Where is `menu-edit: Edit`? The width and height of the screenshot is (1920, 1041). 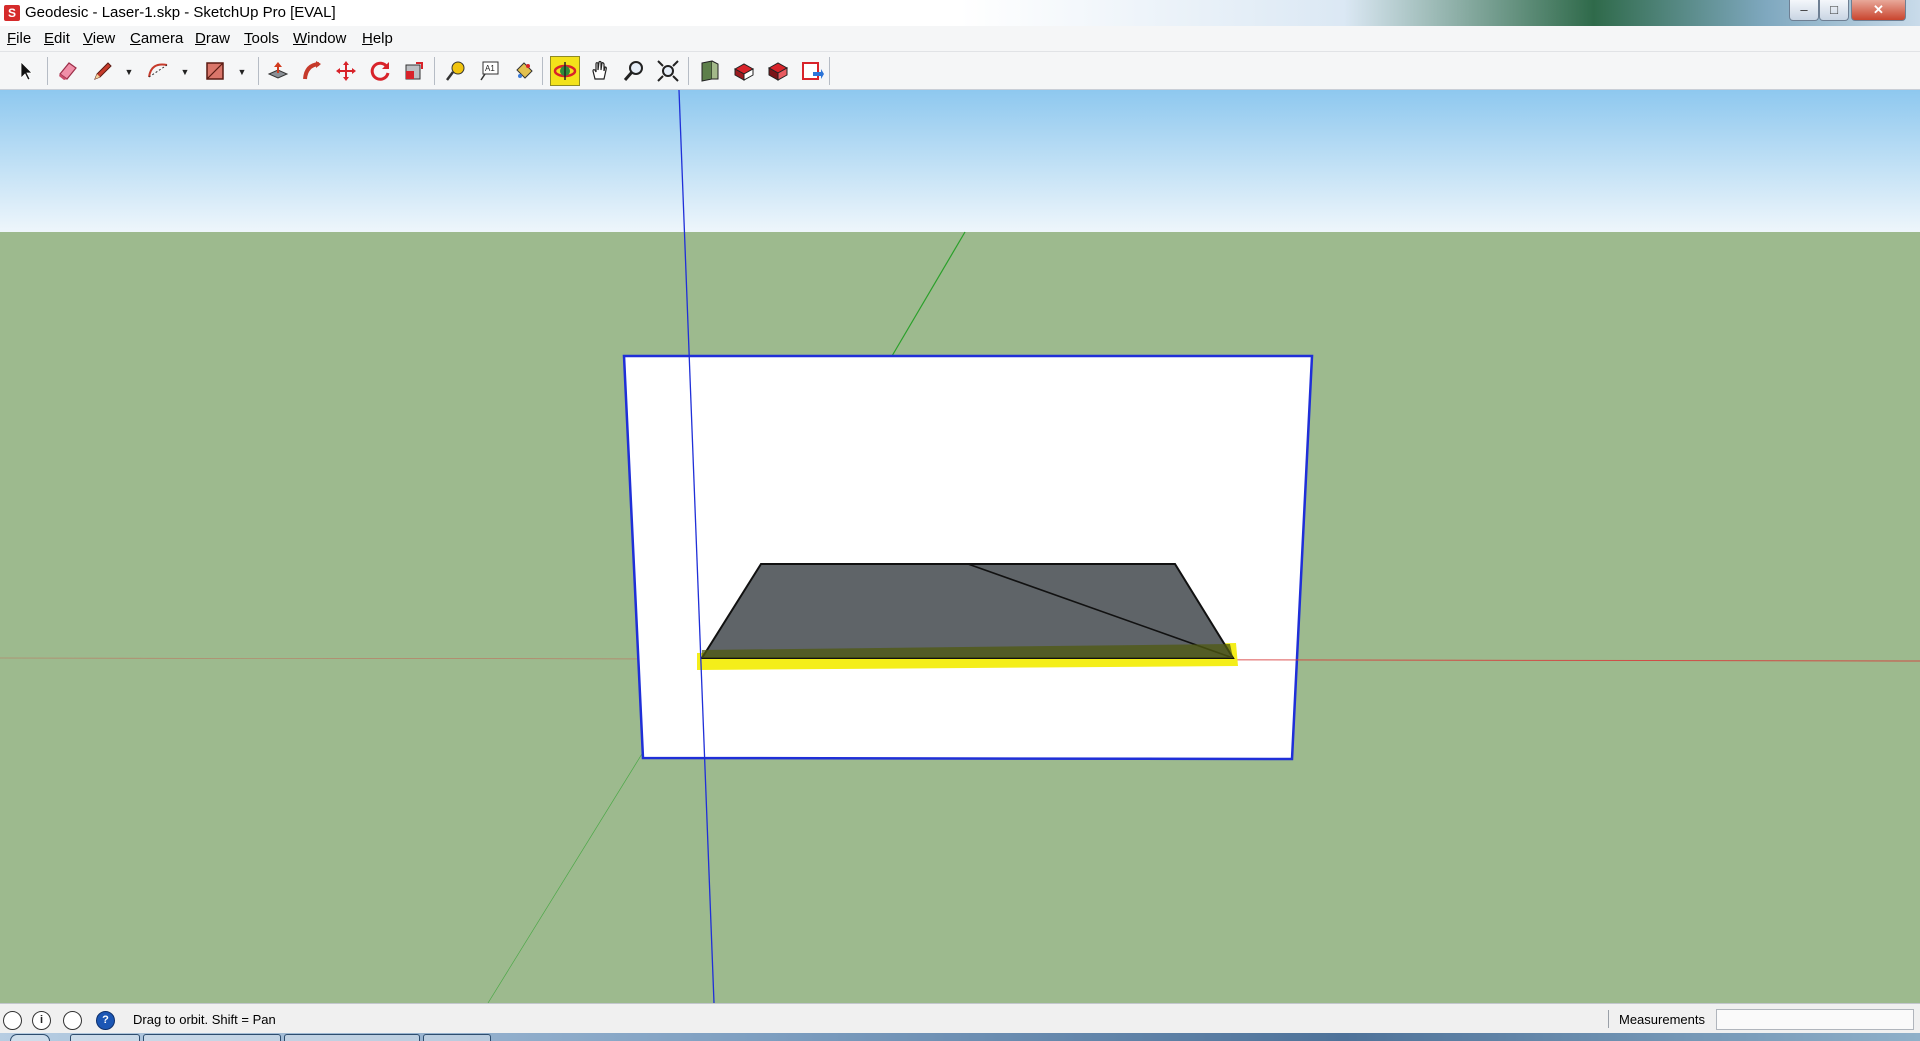
menu-edit: Edit is located at coordinates (57, 38).